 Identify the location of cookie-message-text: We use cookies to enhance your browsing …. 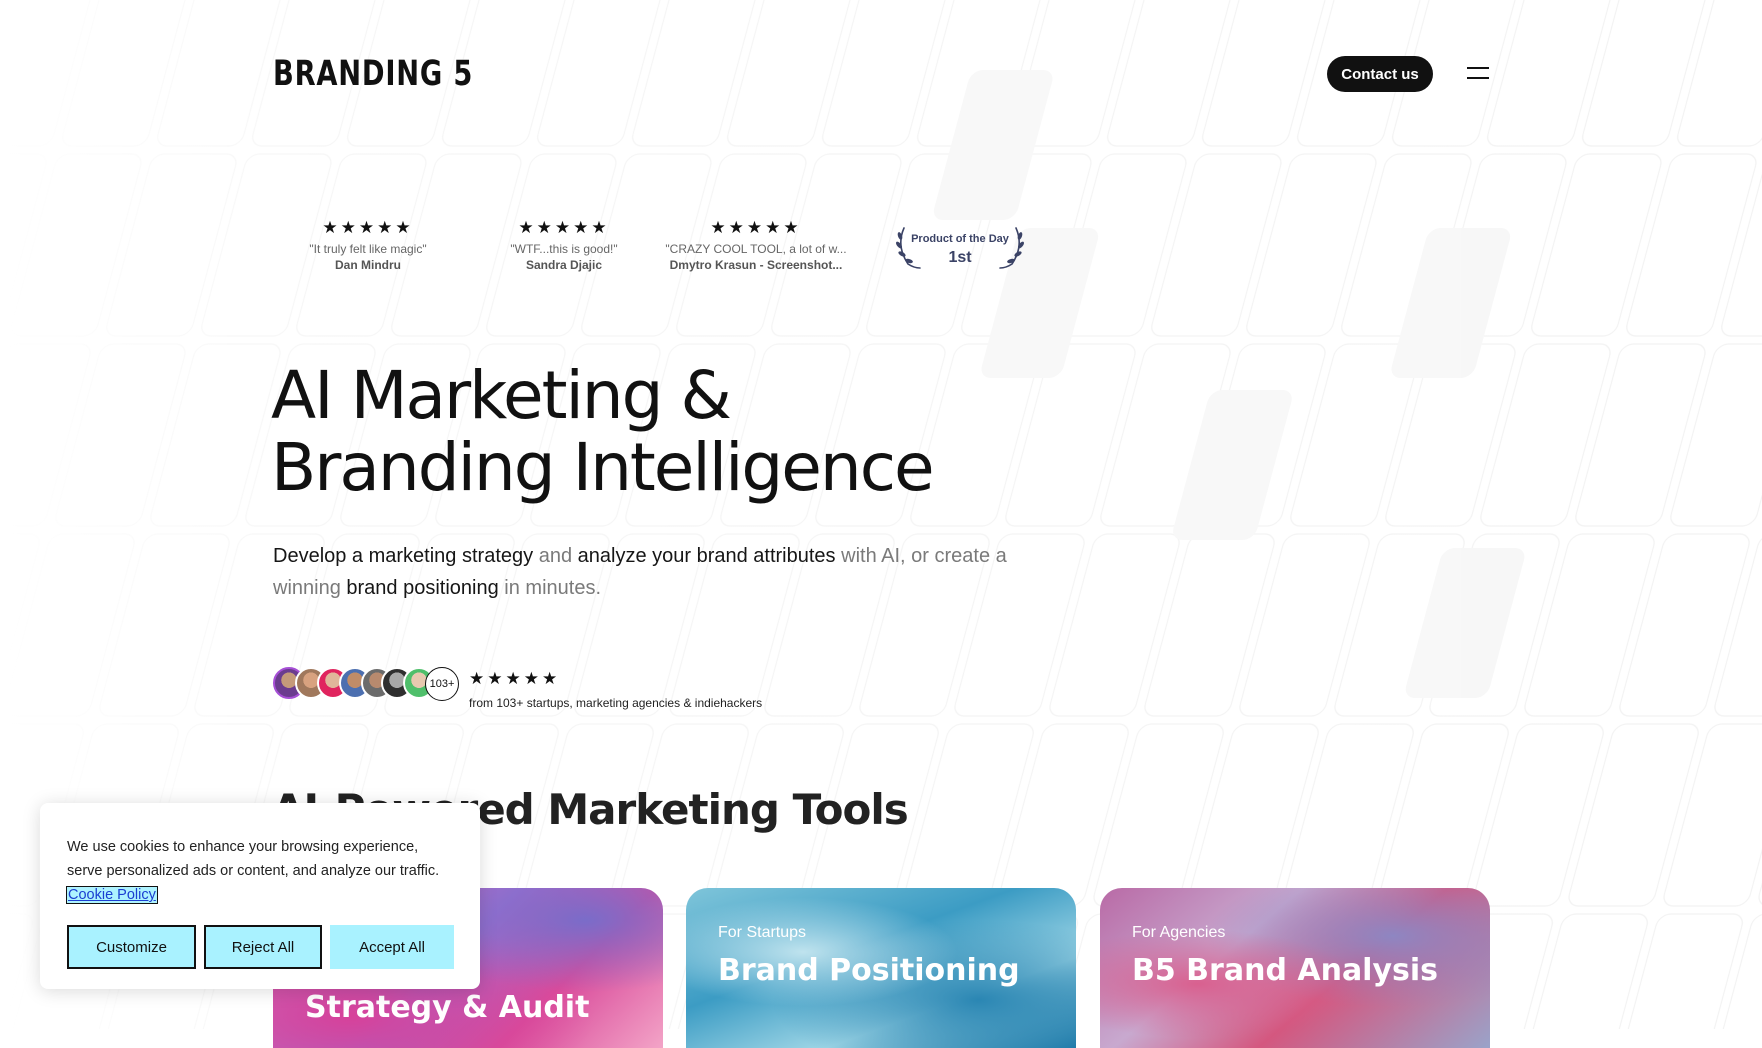
(253, 859).